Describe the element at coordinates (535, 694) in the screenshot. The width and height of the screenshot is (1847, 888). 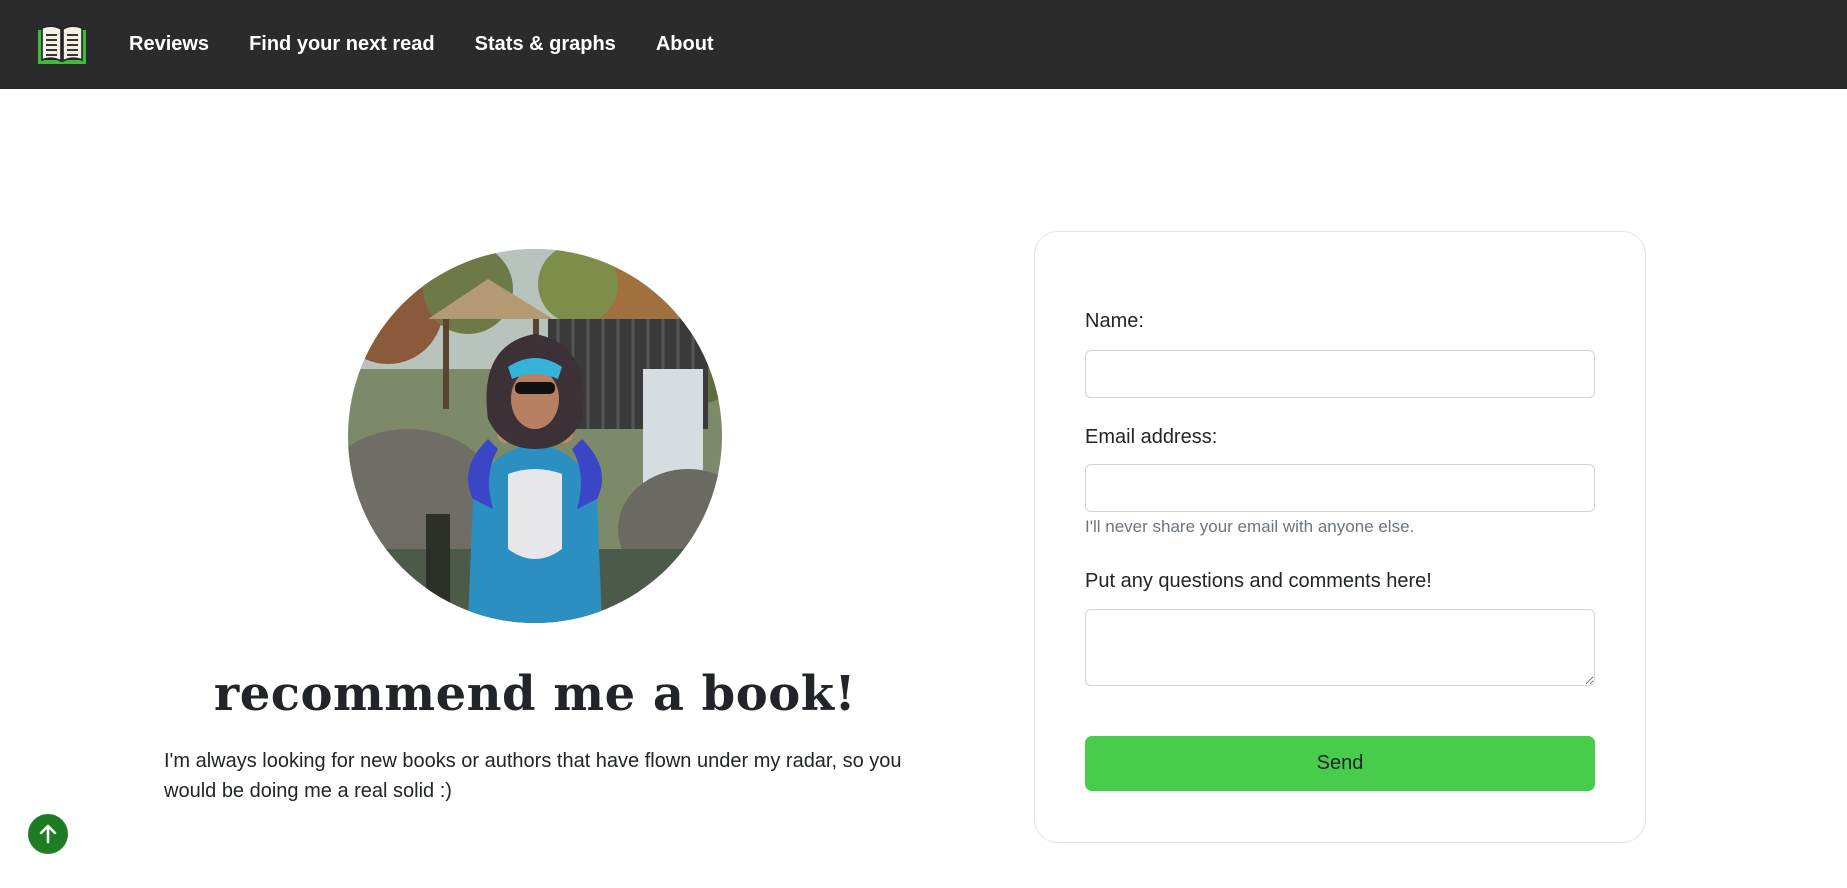
I see `page-heading: recommend me a book!` at that location.